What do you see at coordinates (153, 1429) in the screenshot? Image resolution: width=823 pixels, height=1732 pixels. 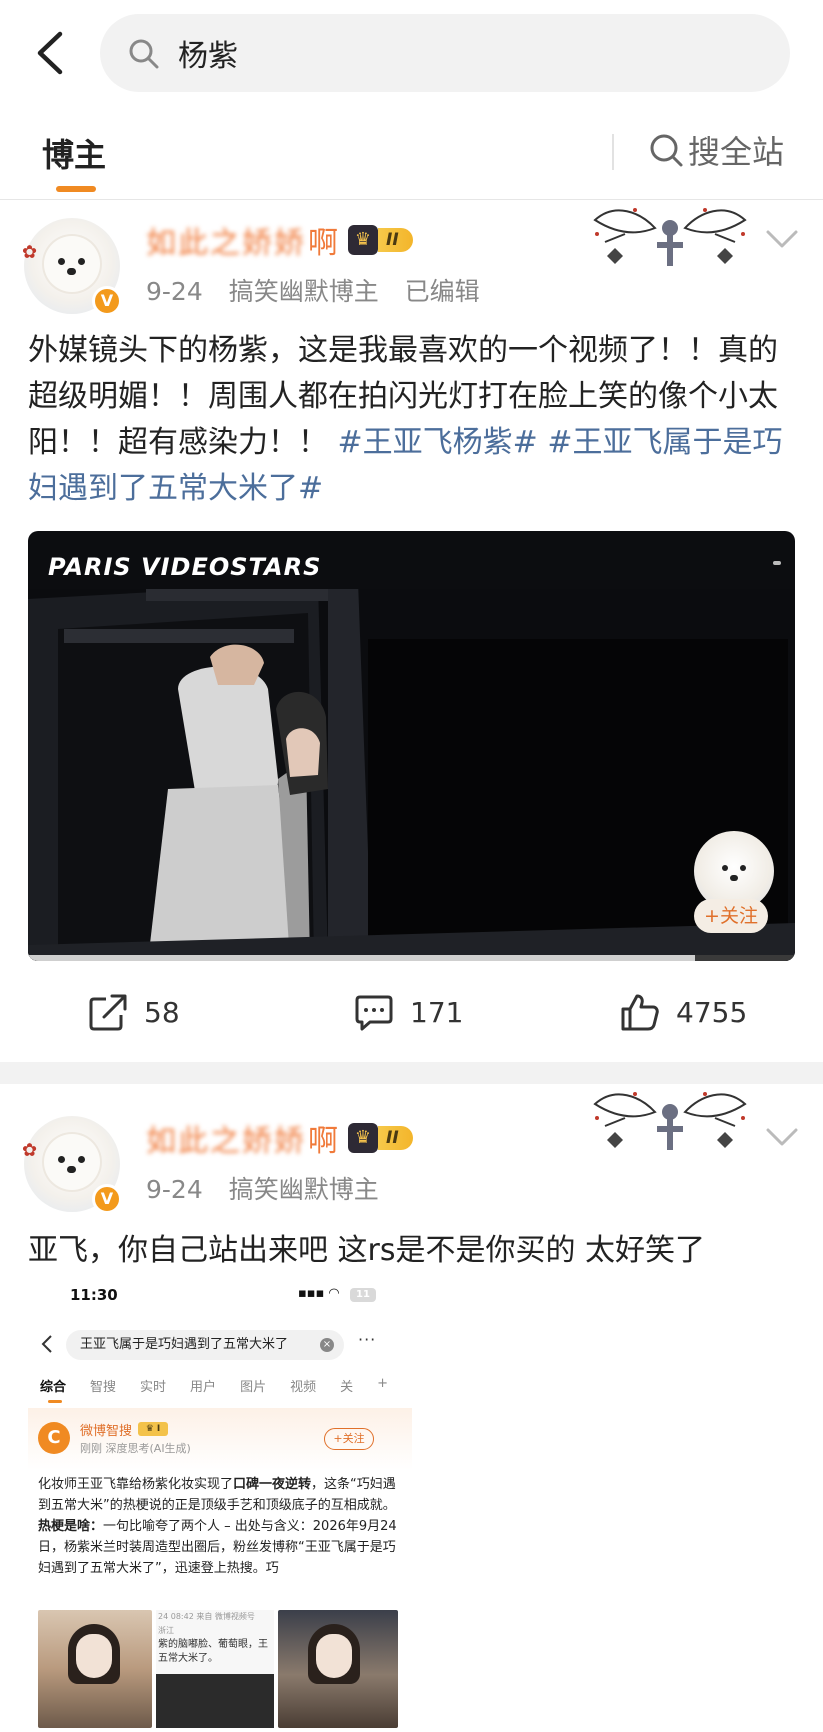 I see `ai-level-badge: ♛ I` at bounding box center [153, 1429].